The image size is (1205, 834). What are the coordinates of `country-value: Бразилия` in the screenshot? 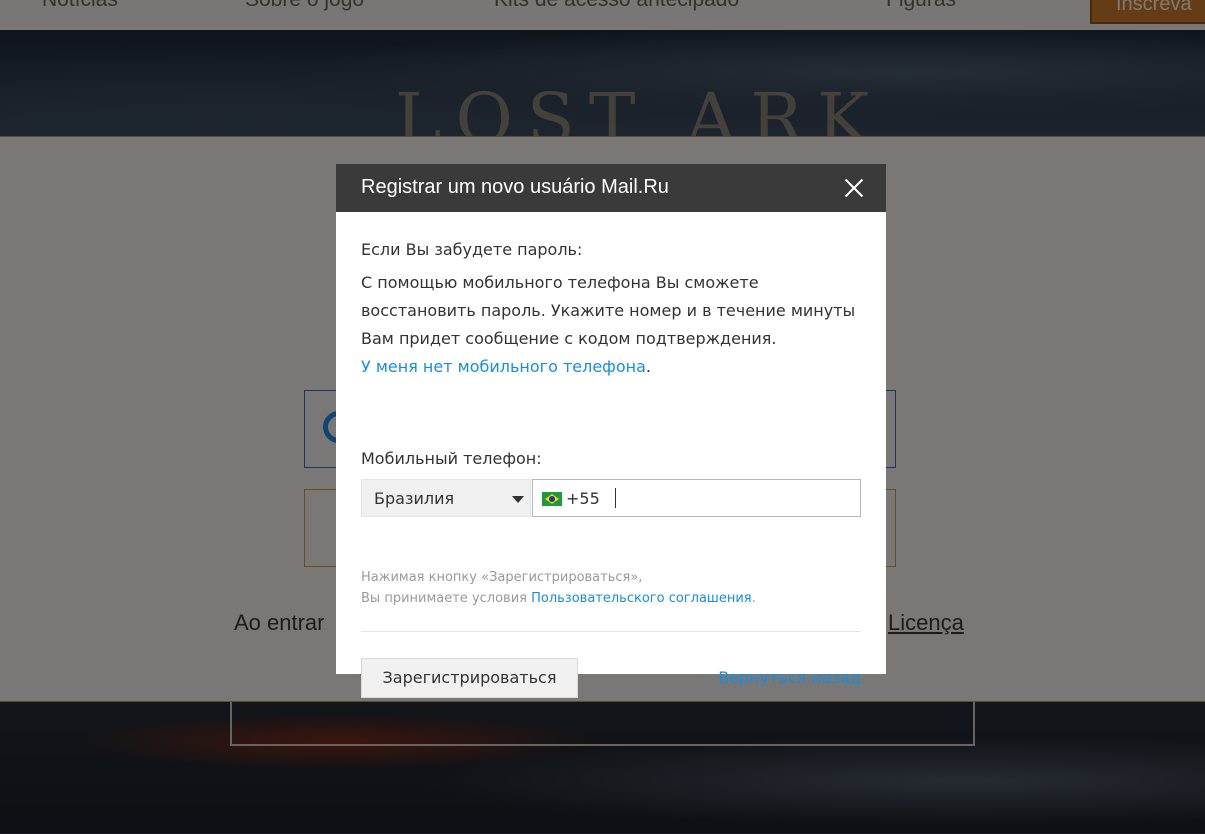 It's located at (414, 498).